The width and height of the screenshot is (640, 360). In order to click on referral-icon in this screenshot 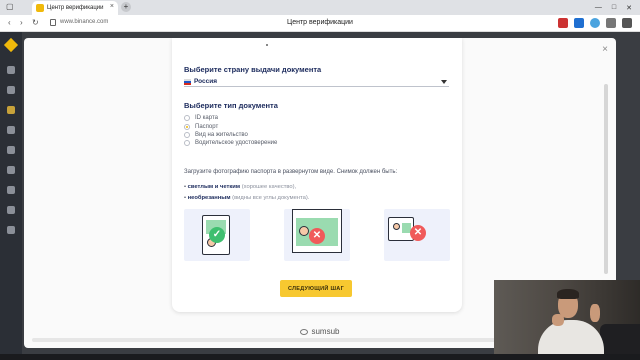, I will do `click(11, 170)`.